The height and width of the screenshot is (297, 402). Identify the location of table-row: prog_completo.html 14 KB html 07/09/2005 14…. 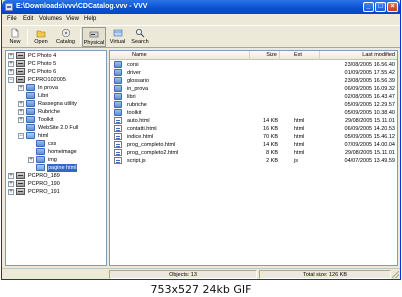
(253, 145).